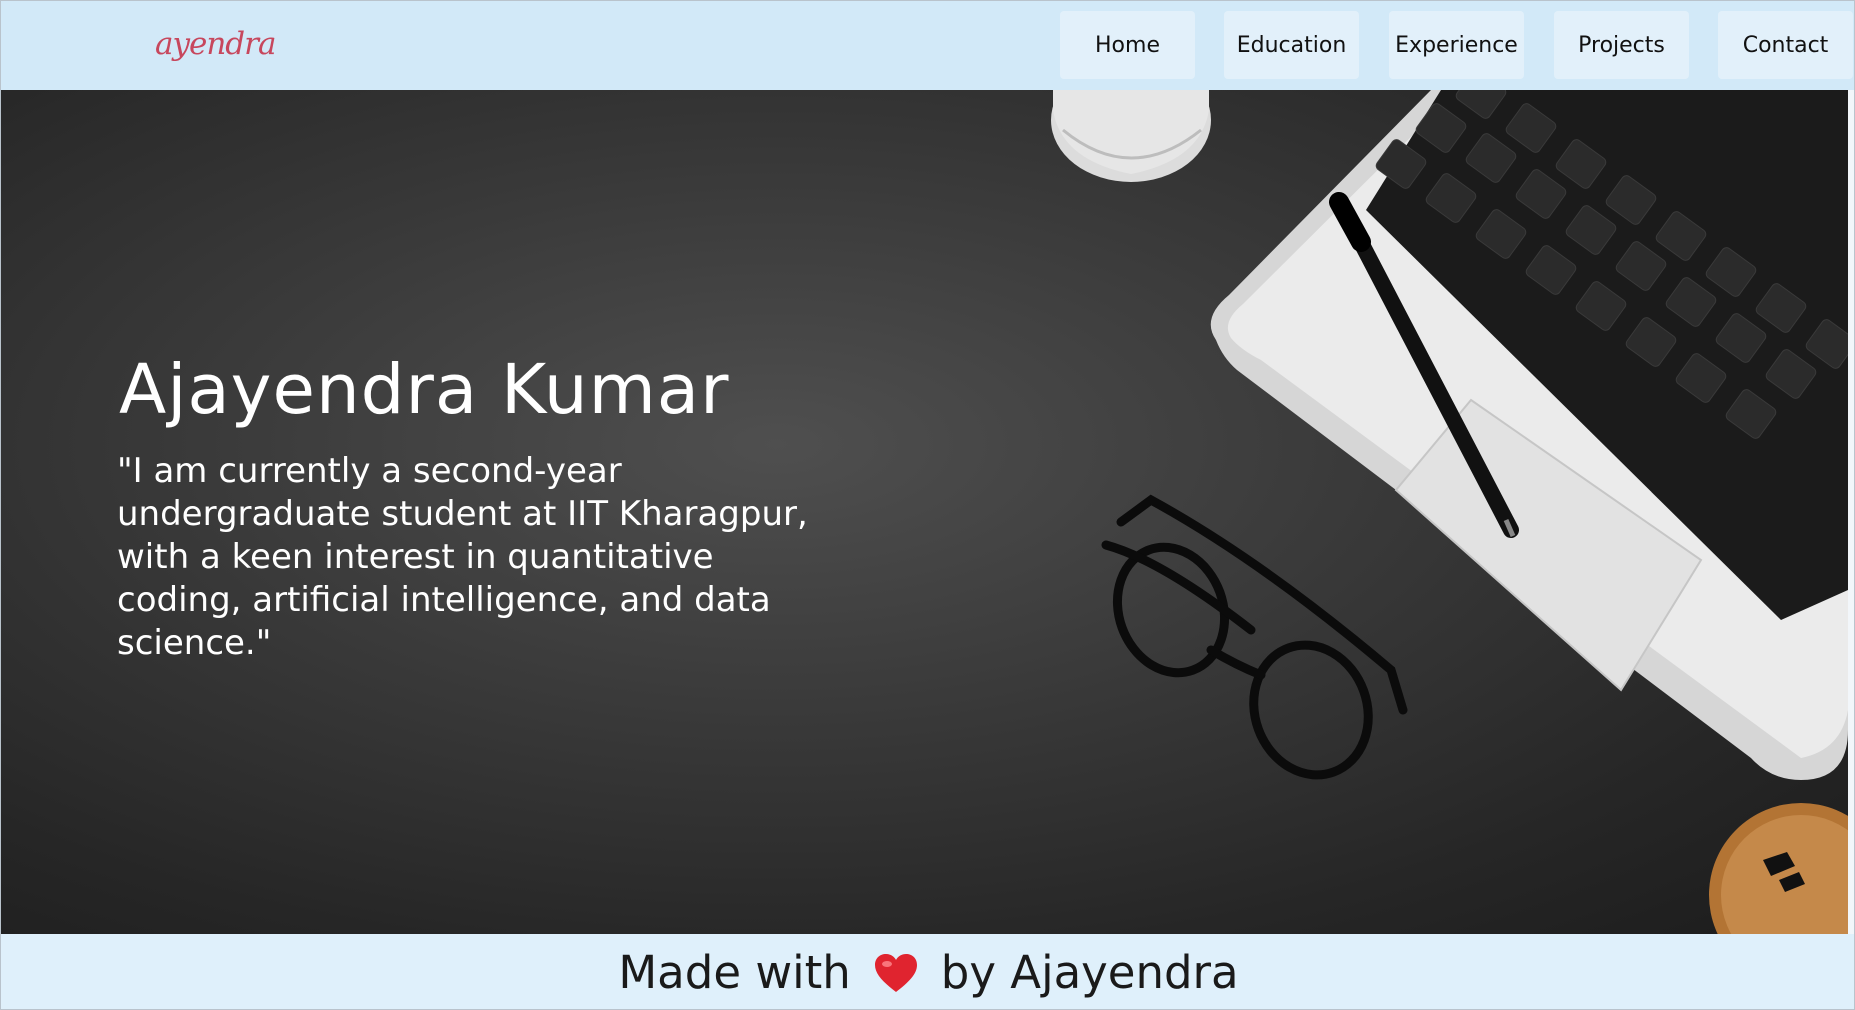  What do you see at coordinates (1456, 45) in the screenshot?
I see `nav-experience-button: Experience` at bounding box center [1456, 45].